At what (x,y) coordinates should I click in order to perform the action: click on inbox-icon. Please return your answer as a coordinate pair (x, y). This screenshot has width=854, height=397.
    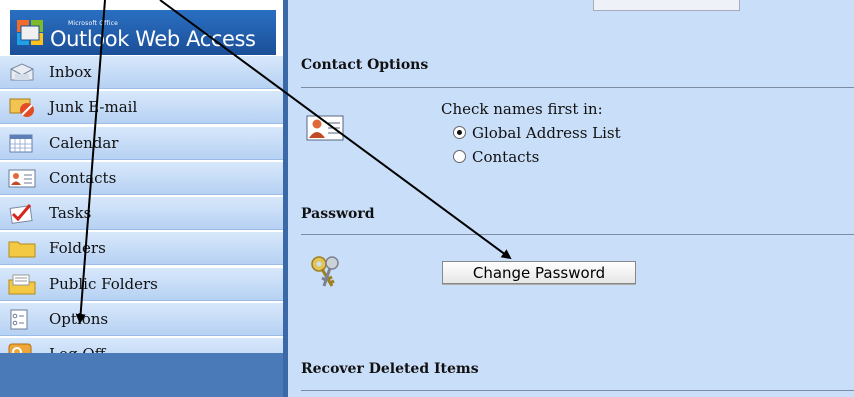
    Looking at the image, I should click on (22, 72).